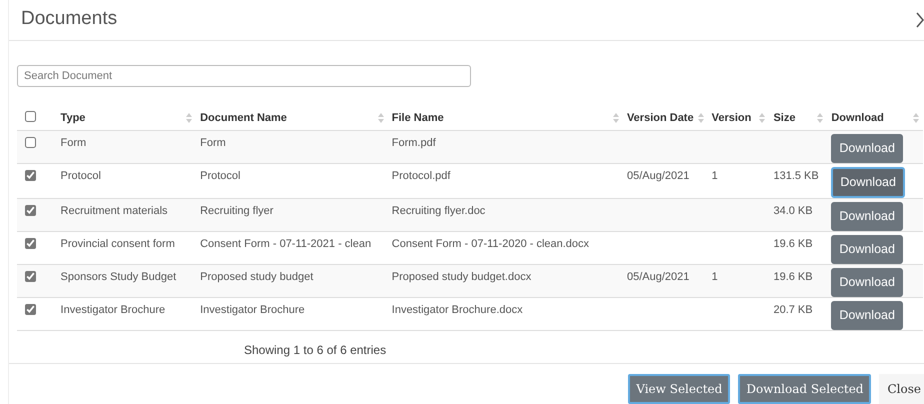 Image resolution: width=924 pixels, height=404 pixels. What do you see at coordinates (805, 389) in the screenshot?
I see `action-button: Download Selected` at bounding box center [805, 389].